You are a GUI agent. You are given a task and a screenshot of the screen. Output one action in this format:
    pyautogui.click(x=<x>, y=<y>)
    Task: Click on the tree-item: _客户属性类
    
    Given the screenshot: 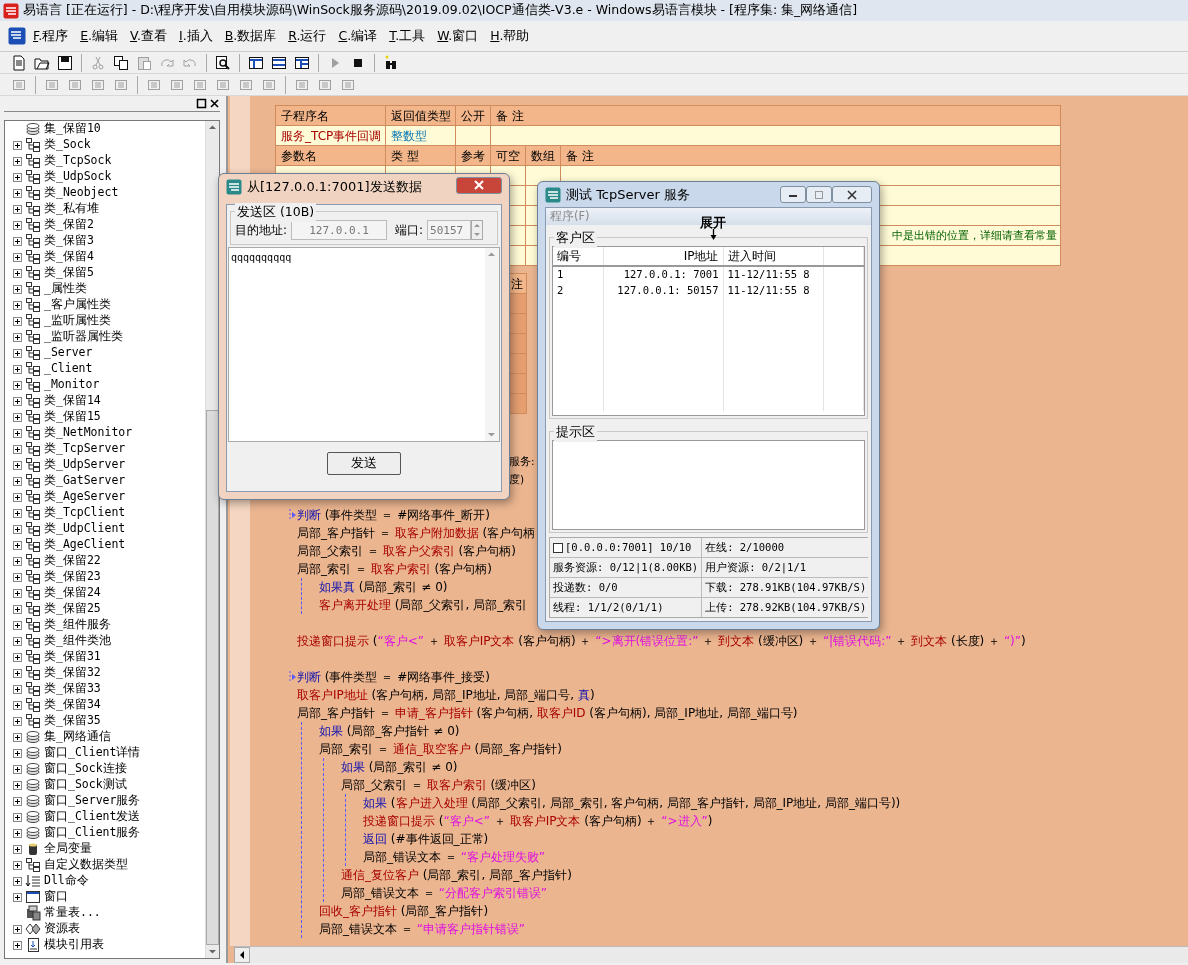 What is the action you would take?
    pyautogui.click(x=77, y=305)
    